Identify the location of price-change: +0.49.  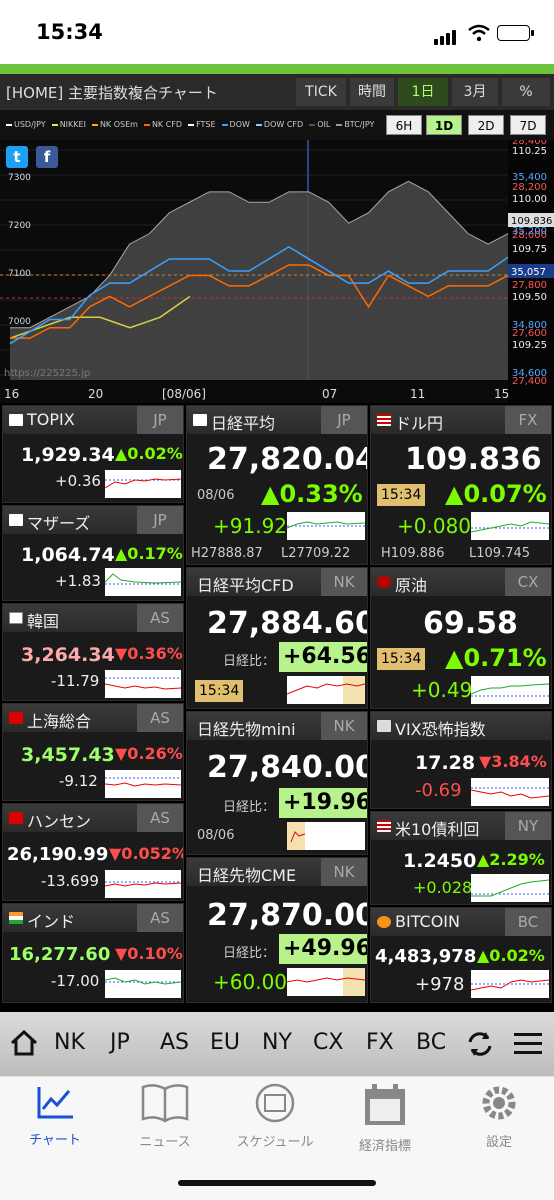
(442, 690).